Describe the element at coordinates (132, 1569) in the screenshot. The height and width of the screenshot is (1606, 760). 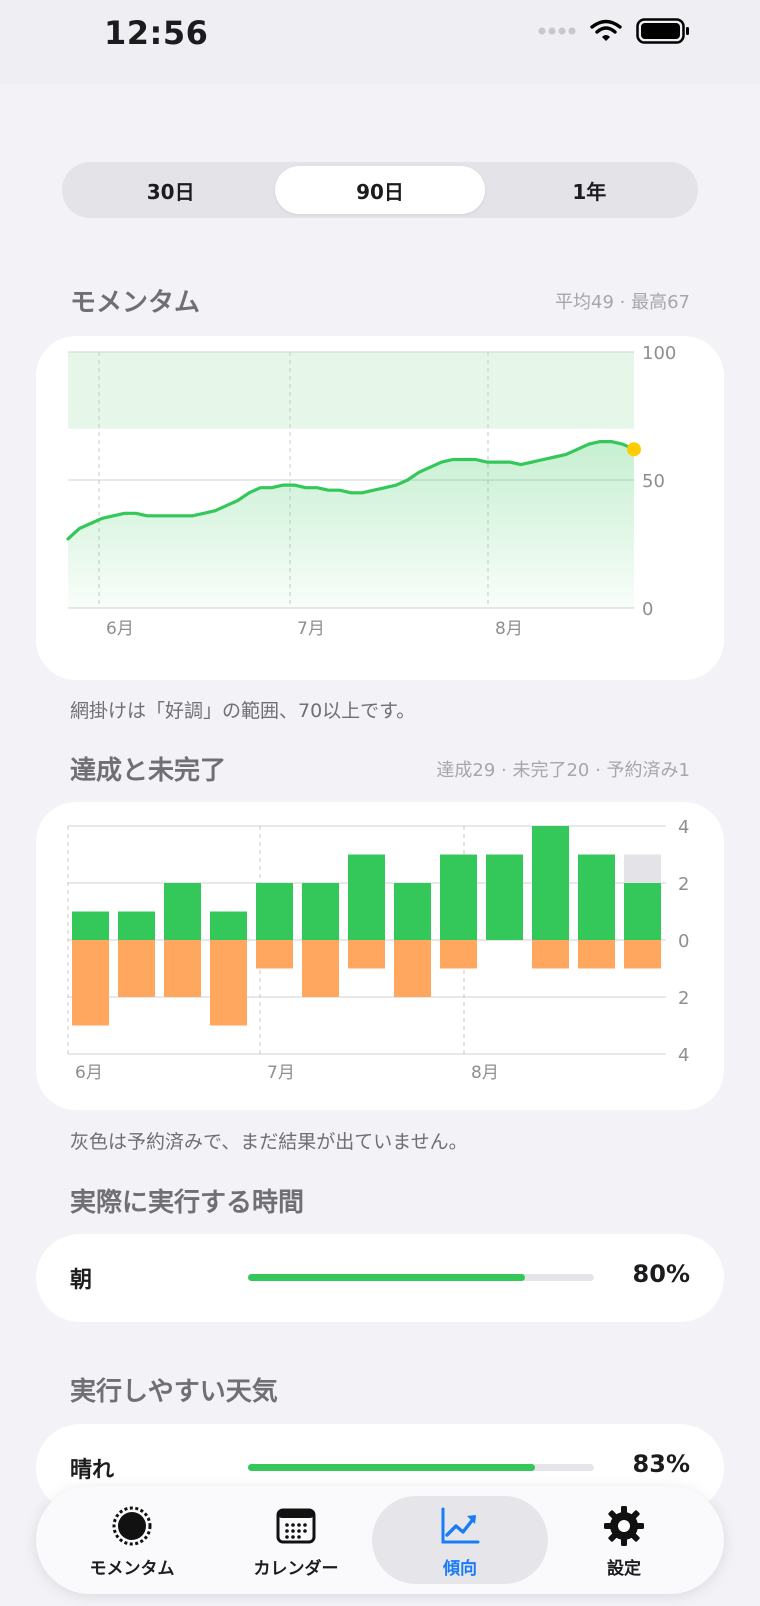
I see `tab-label: モメンタム` at that location.